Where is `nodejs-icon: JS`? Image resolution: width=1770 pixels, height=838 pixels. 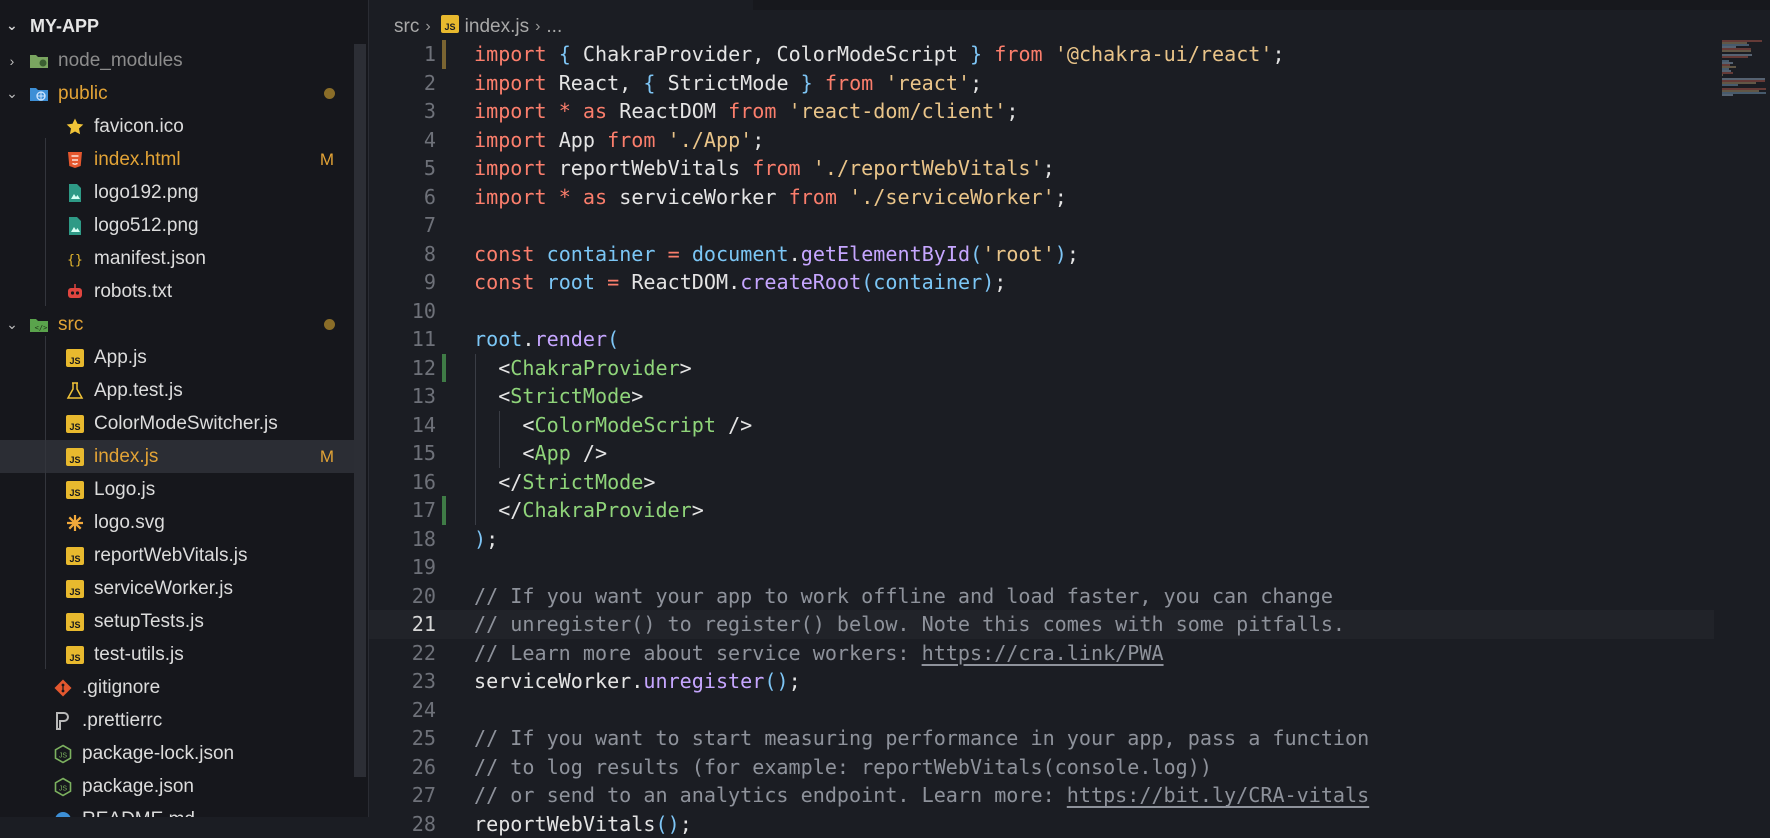 nodejs-icon: JS is located at coordinates (63, 787).